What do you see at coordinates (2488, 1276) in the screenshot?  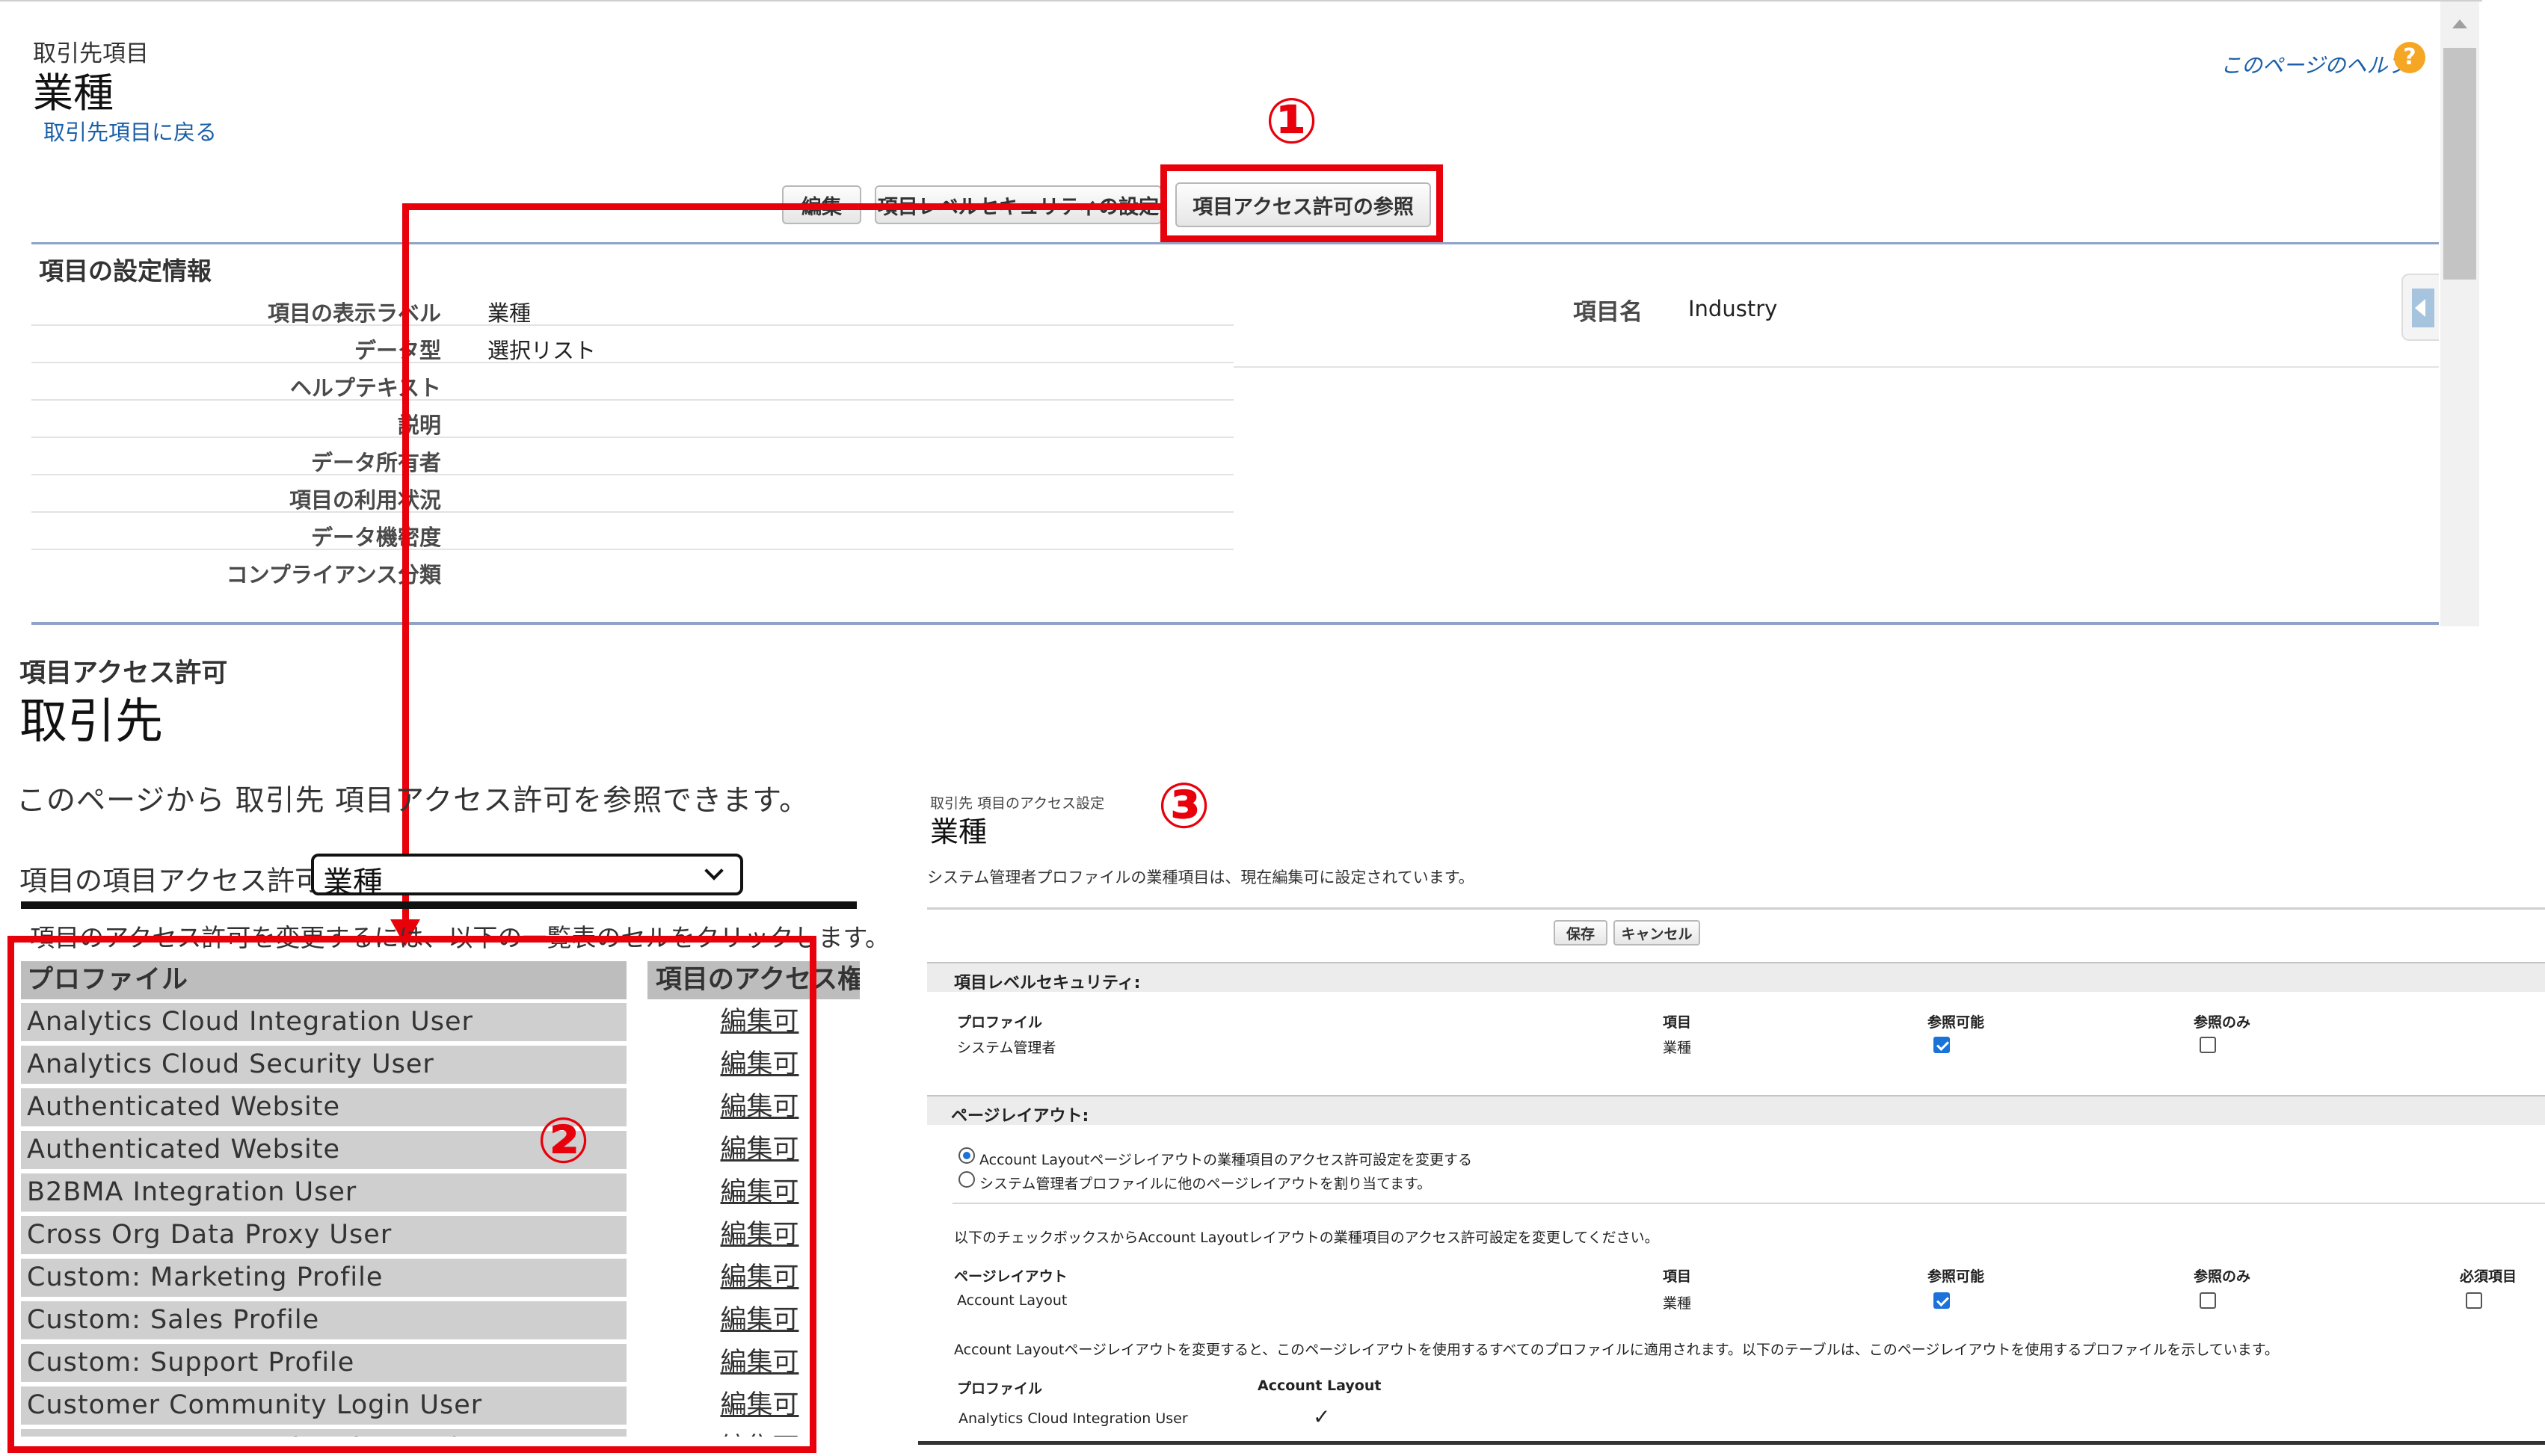 I see `layout-header-required: 必須項目` at bounding box center [2488, 1276].